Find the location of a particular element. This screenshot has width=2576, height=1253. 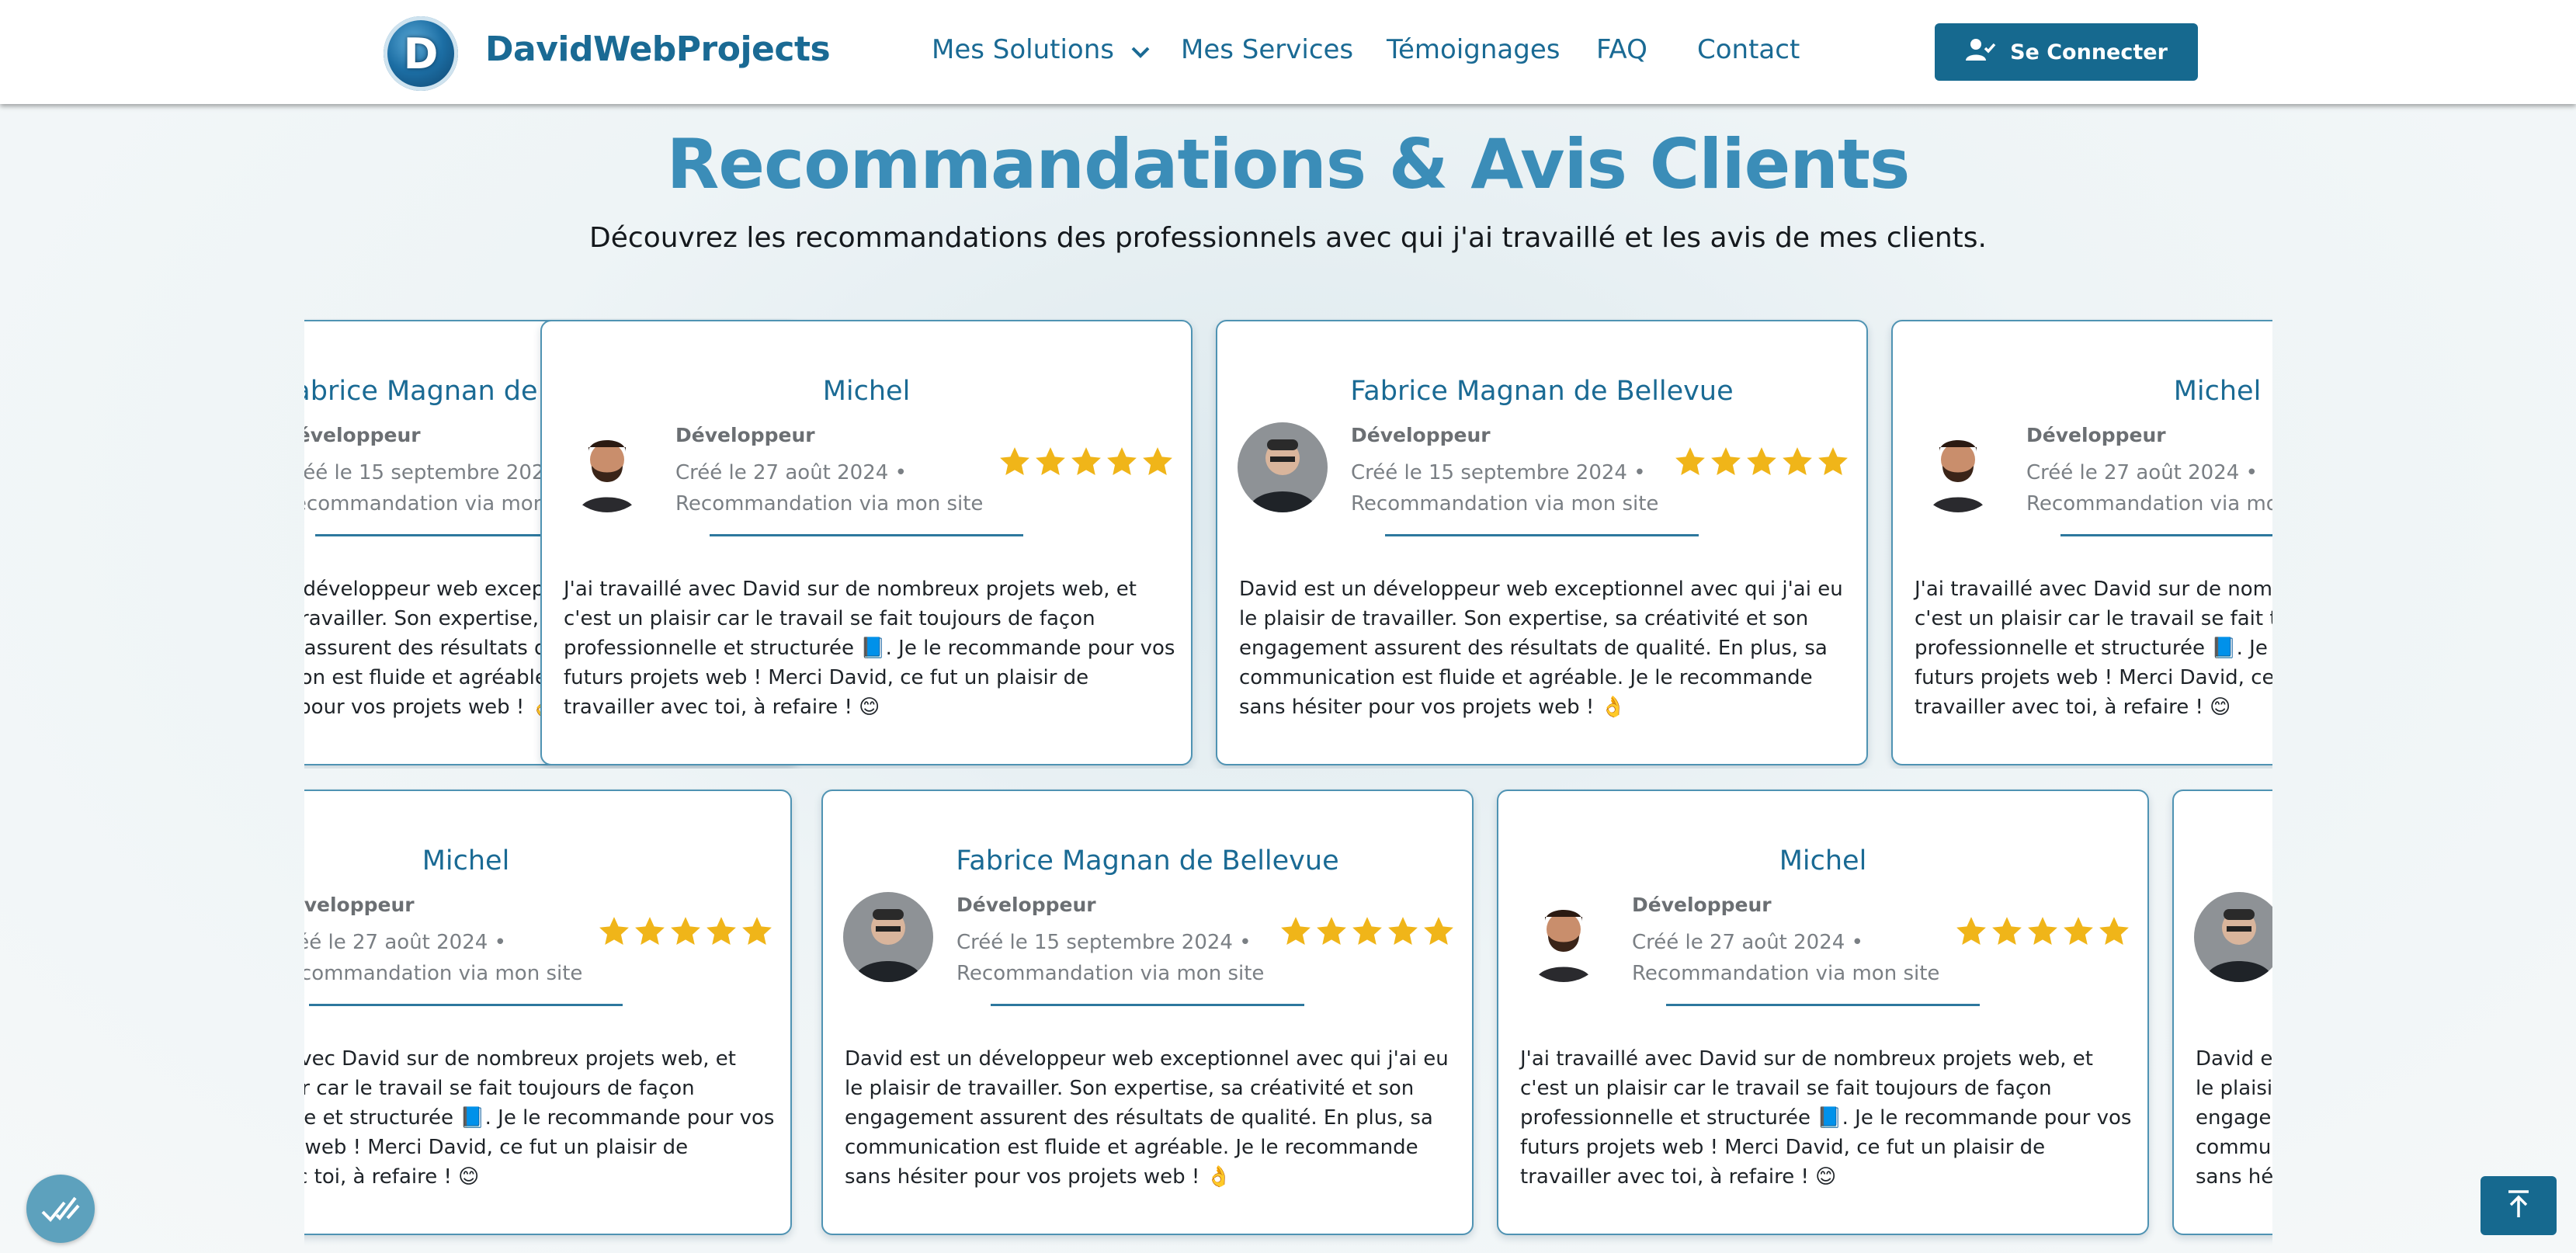

chevron-down-icon is located at coordinates (1140, 51).